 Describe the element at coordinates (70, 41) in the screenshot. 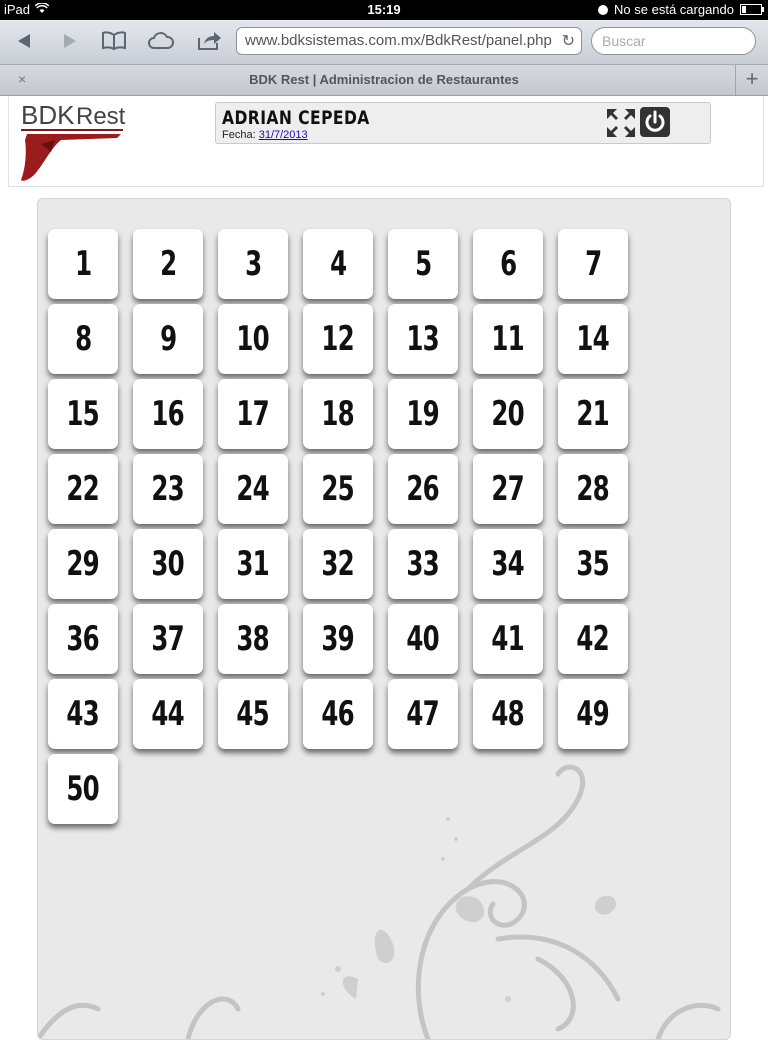

I see `forward-icon` at that location.